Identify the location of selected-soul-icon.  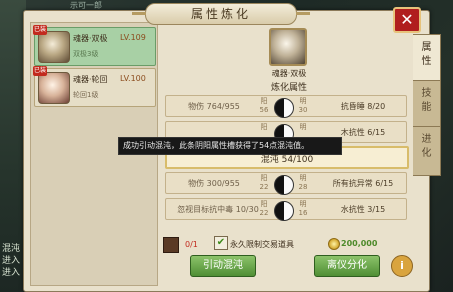
(288, 47).